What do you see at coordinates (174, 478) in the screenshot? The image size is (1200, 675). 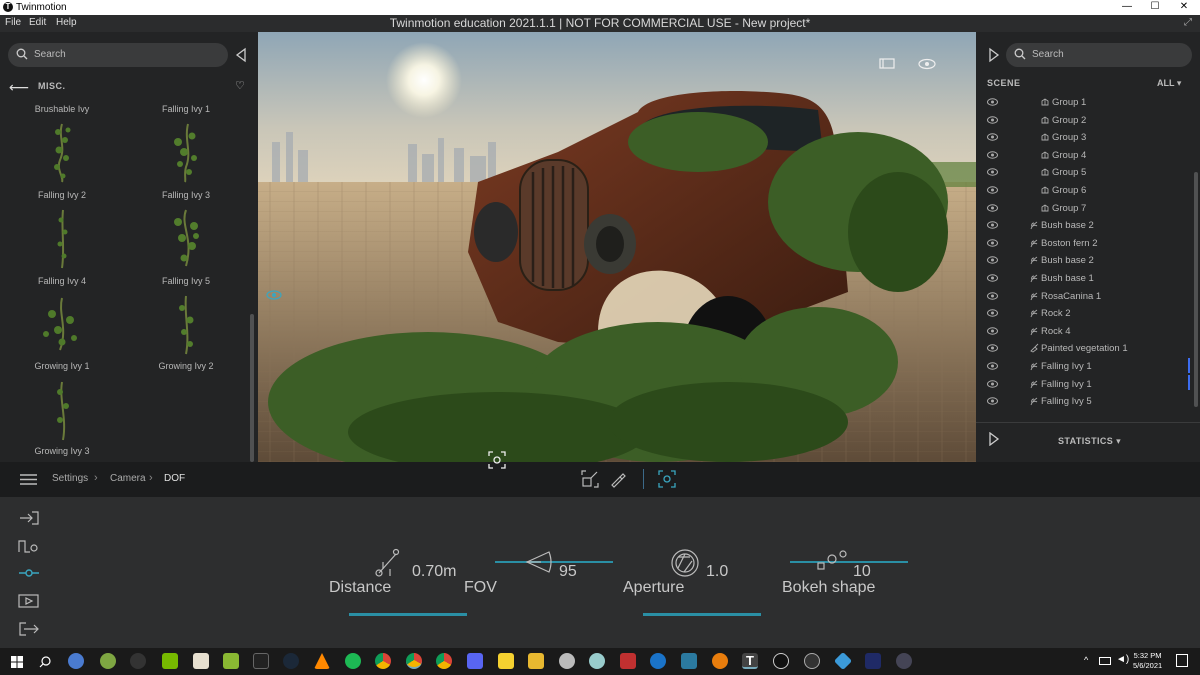 I see `breadcrumb-dof: DOF` at bounding box center [174, 478].